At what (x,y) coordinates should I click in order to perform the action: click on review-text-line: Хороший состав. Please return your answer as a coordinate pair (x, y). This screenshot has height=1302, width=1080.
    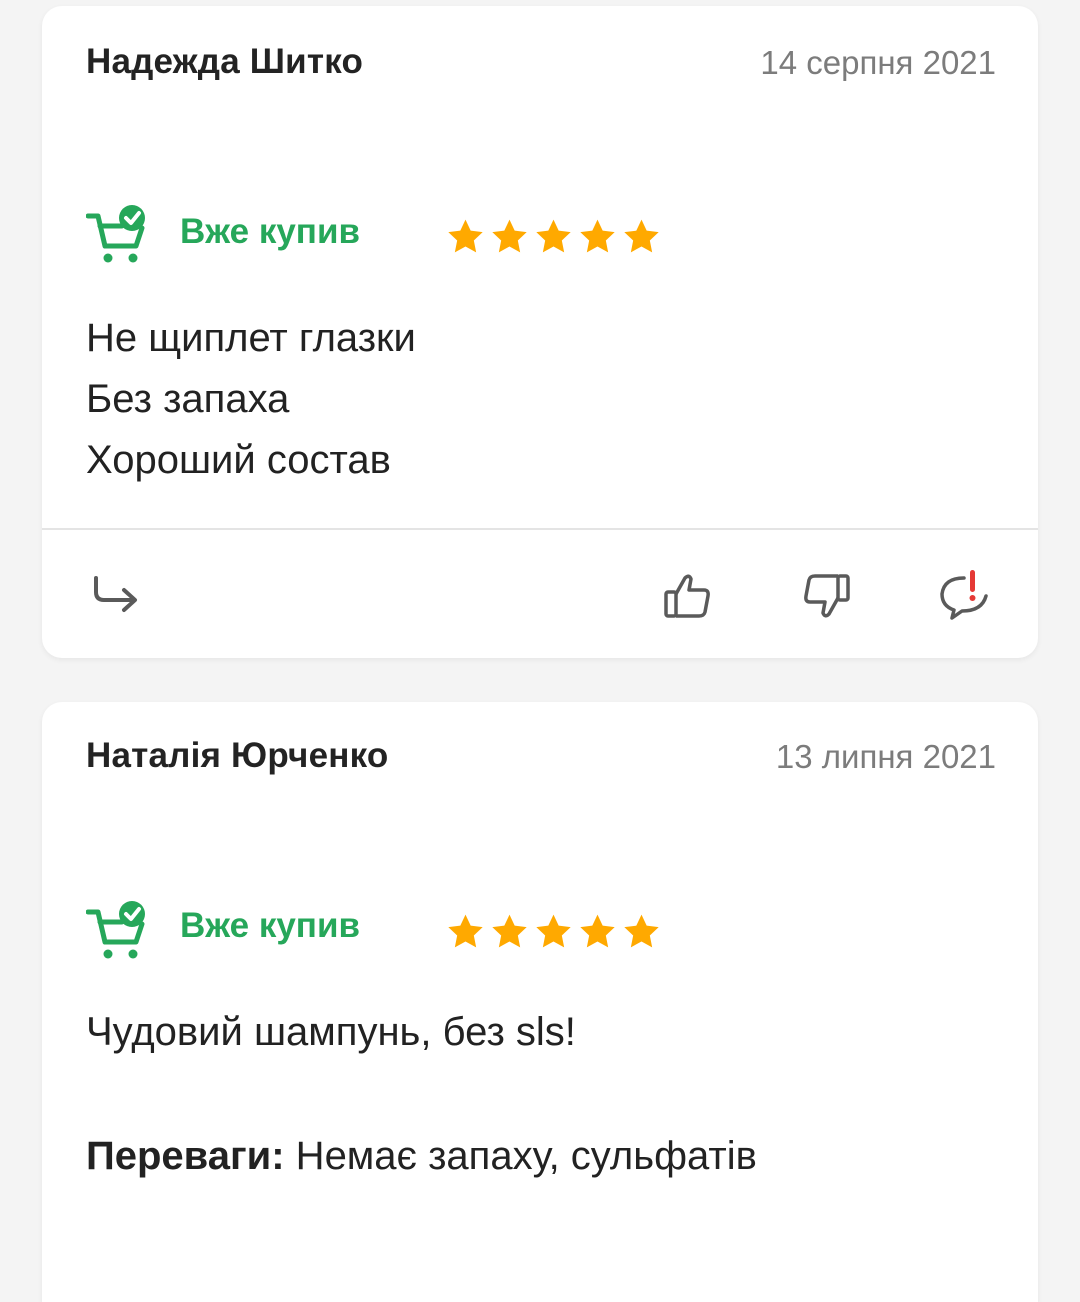
    Looking at the image, I should click on (238, 460).